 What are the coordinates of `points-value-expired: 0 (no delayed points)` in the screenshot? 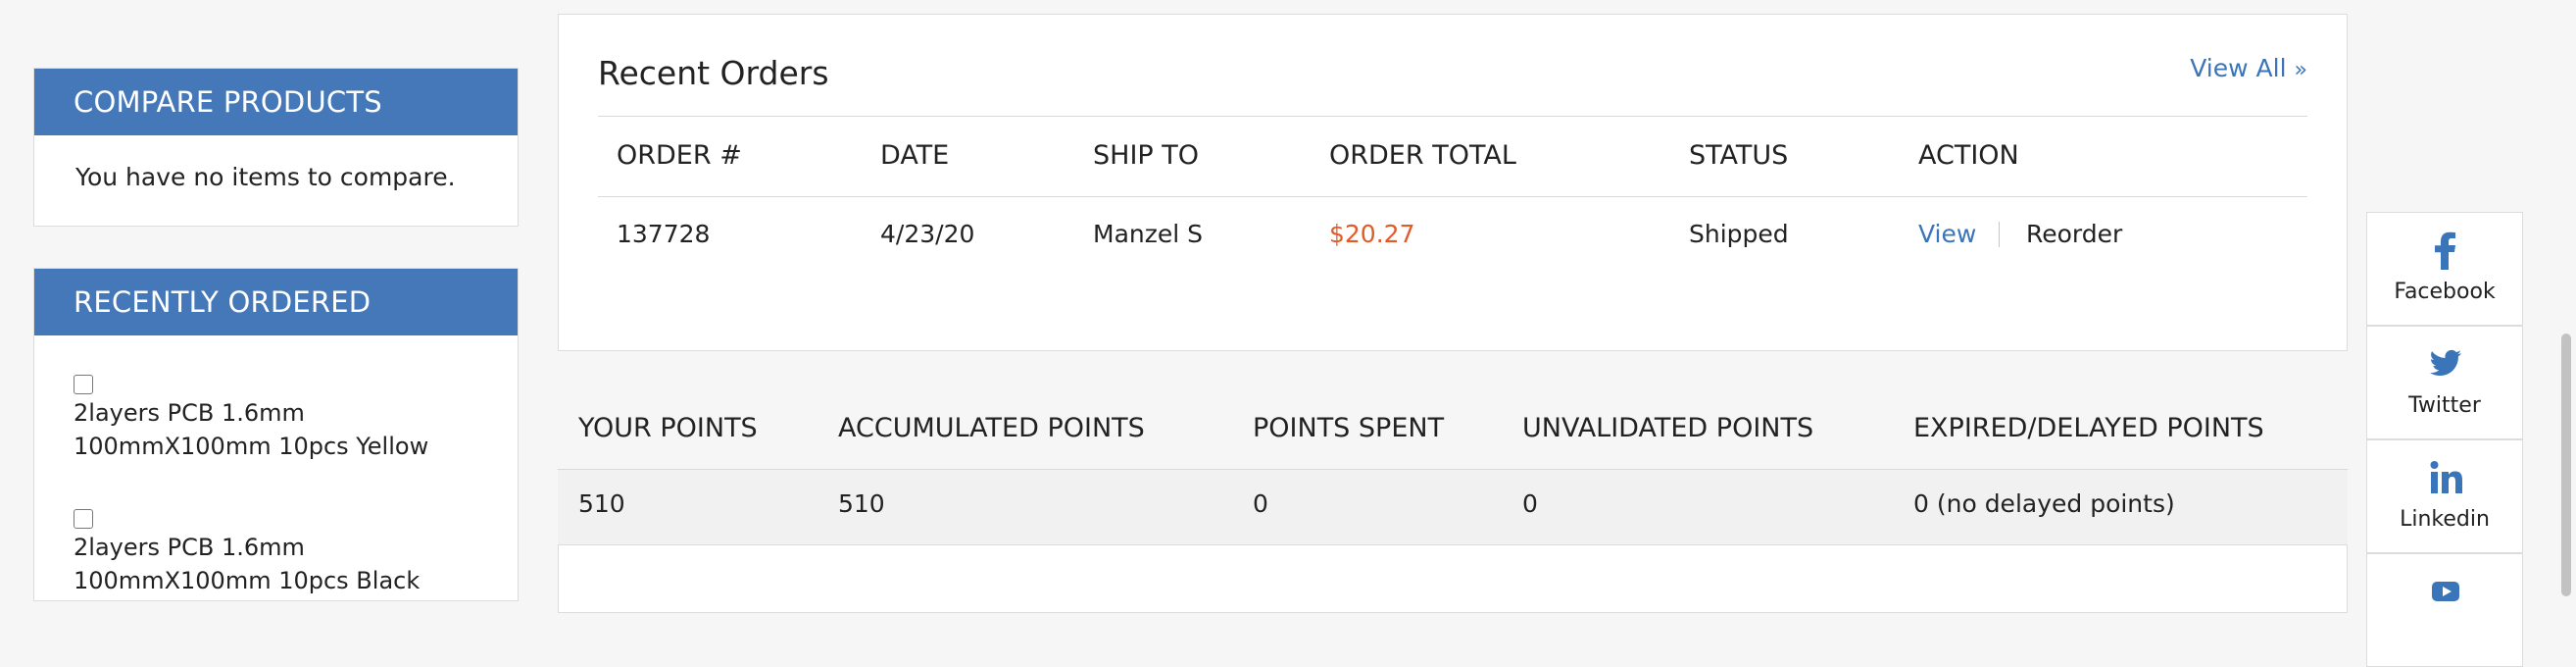 It's located at (2044, 503).